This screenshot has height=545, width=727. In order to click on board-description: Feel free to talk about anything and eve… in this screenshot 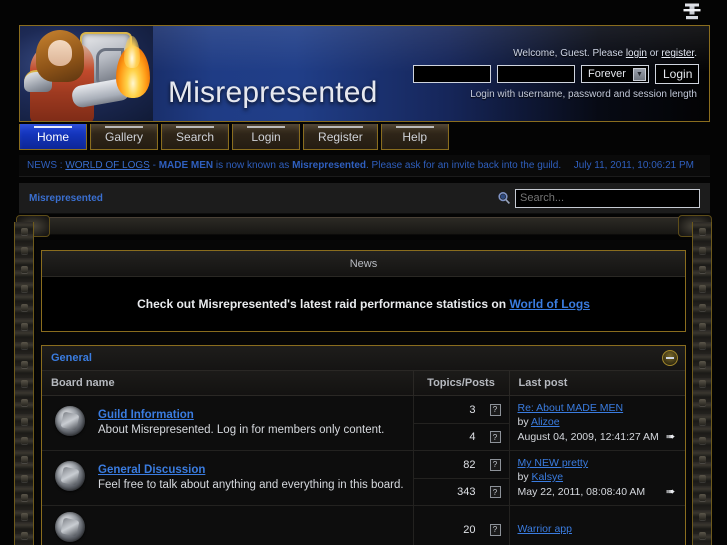, I will do `click(251, 485)`.